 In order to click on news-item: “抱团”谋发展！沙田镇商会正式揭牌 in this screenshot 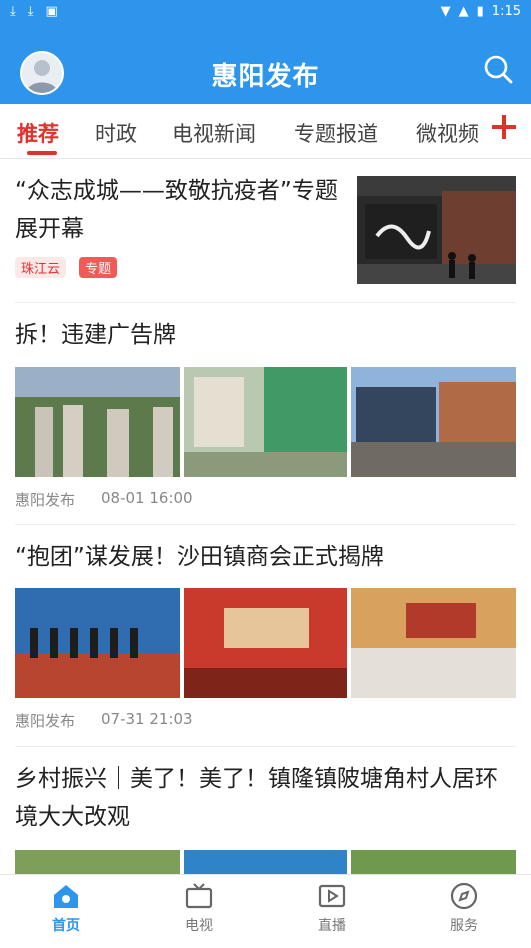, I will do `click(265, 557)`.